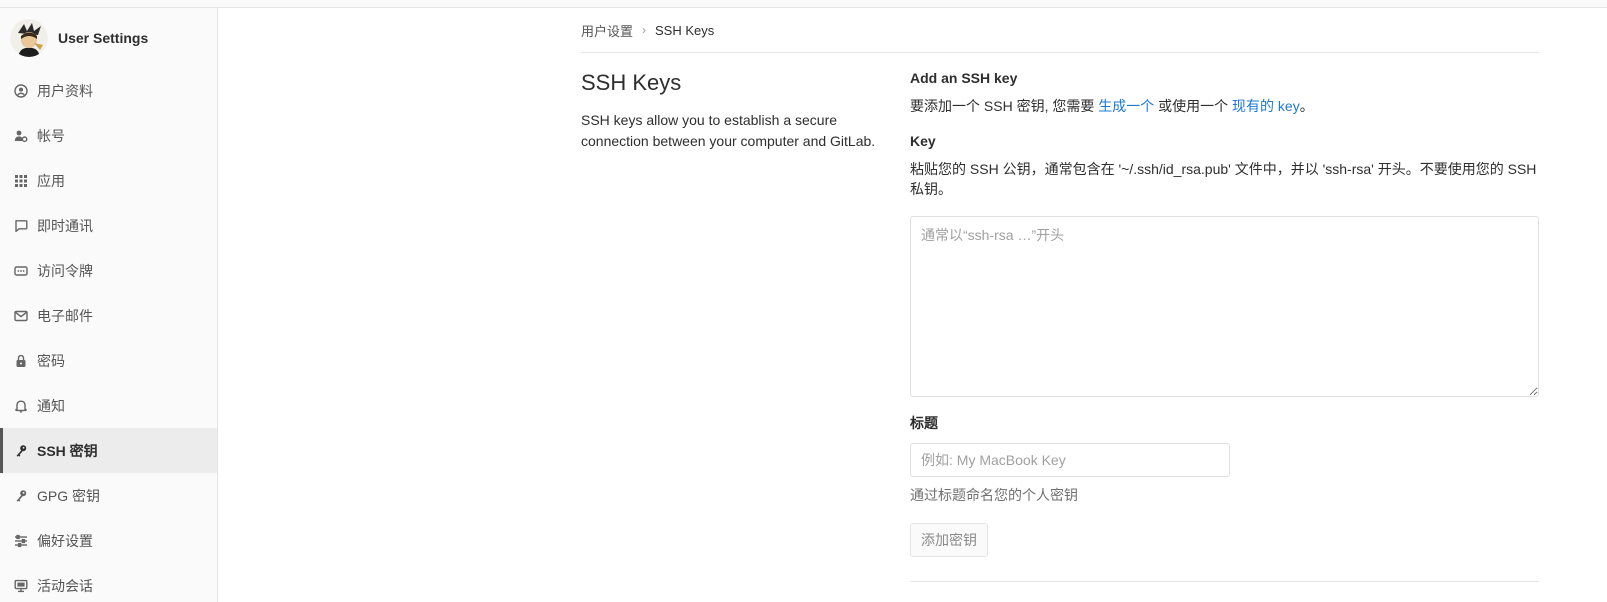  What do you see at coordinates (607, 30) in the screenshot?
I see `breadcrumb-user-settings-link: 用户设置` at bounding box center [607, 30].